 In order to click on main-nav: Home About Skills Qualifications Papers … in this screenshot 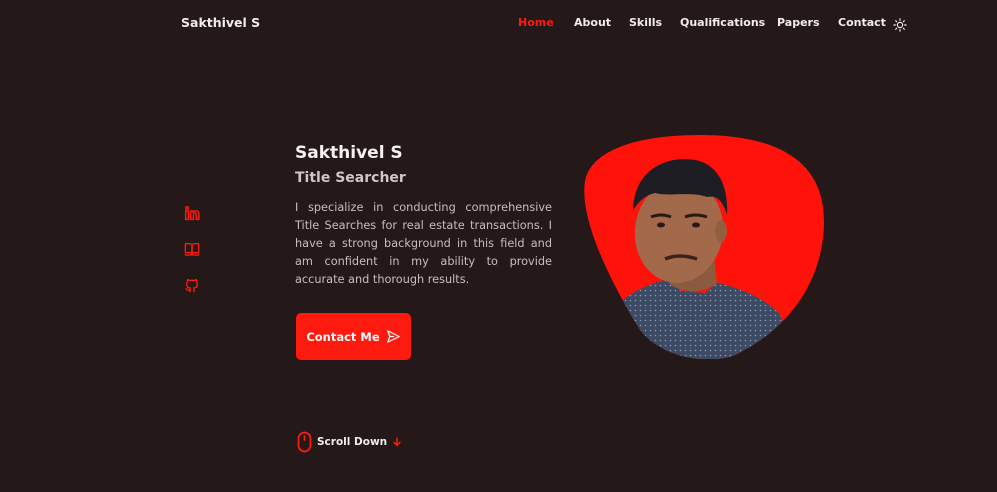, I will do `click(498, 25)`.